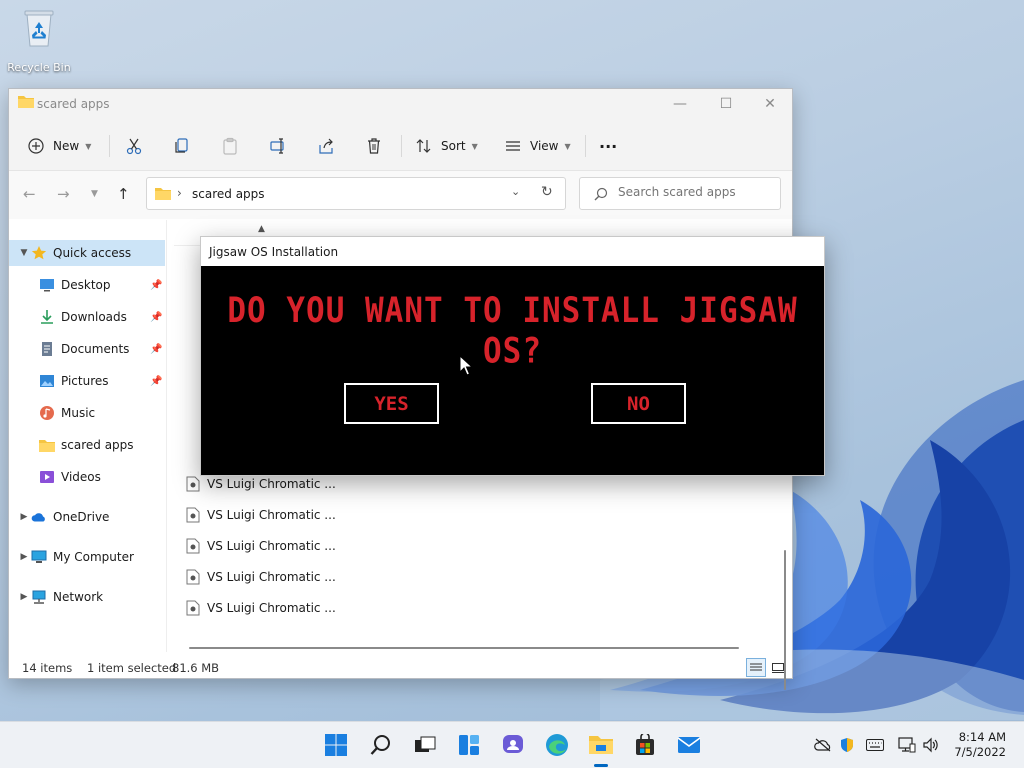 The height and width of the screenshot is (768, 1024). What do you see at coordinates (980, 752) in the screenshot?
I see `clock-date: 7/5/2022` at bounding box center [980, 752].